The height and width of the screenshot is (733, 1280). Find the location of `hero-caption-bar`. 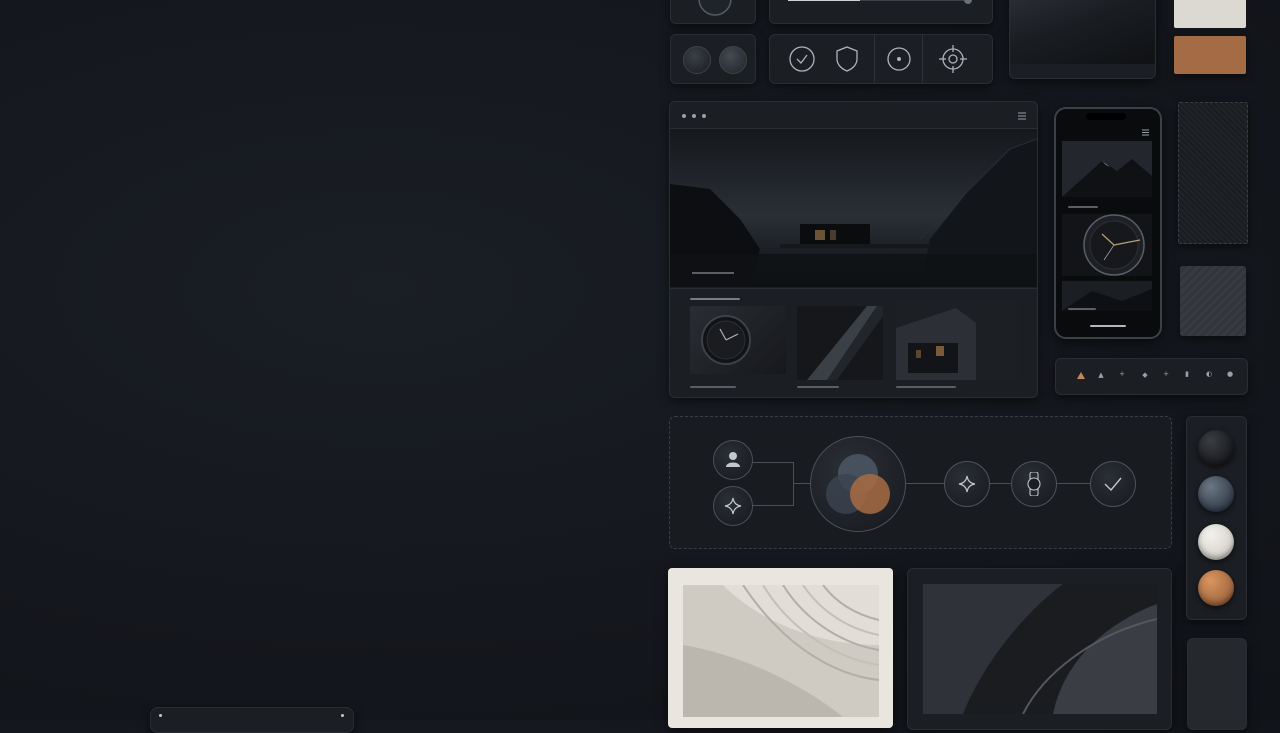

hero-caption-bar is located at coordinates (713, 273).